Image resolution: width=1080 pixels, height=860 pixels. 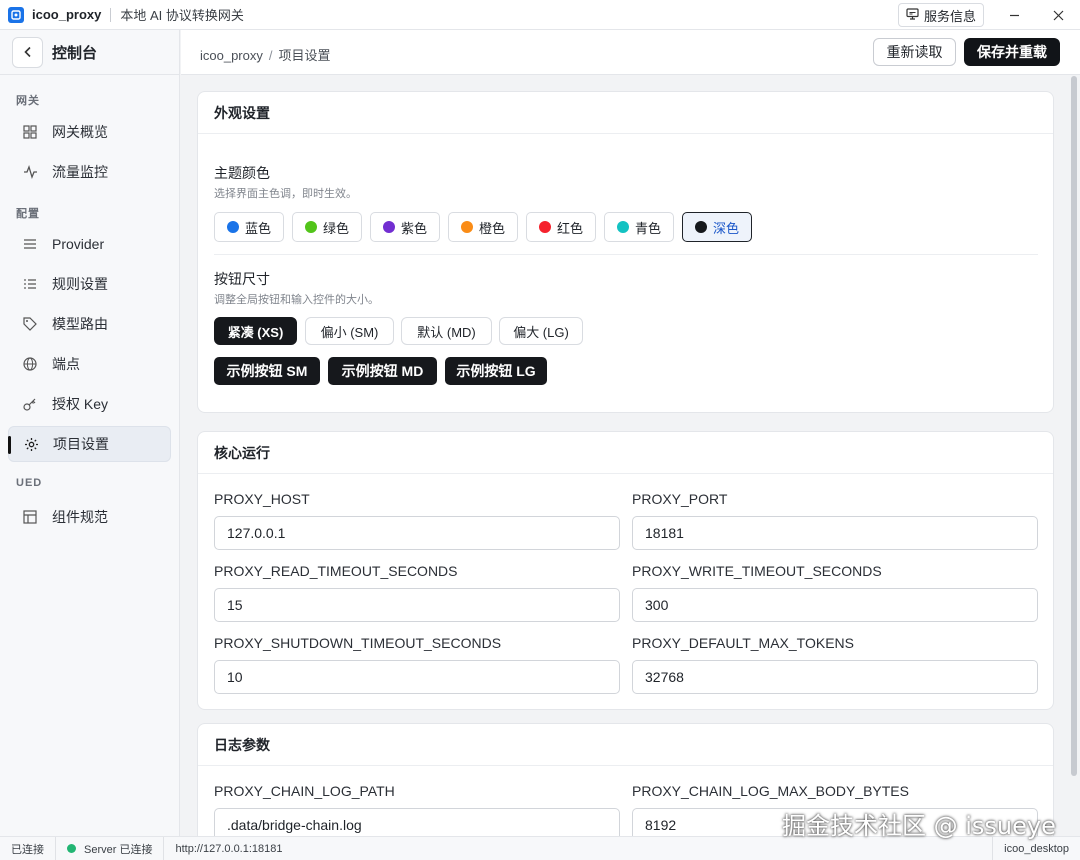 I want to click on layout-icon, so click(x=30, y=517).